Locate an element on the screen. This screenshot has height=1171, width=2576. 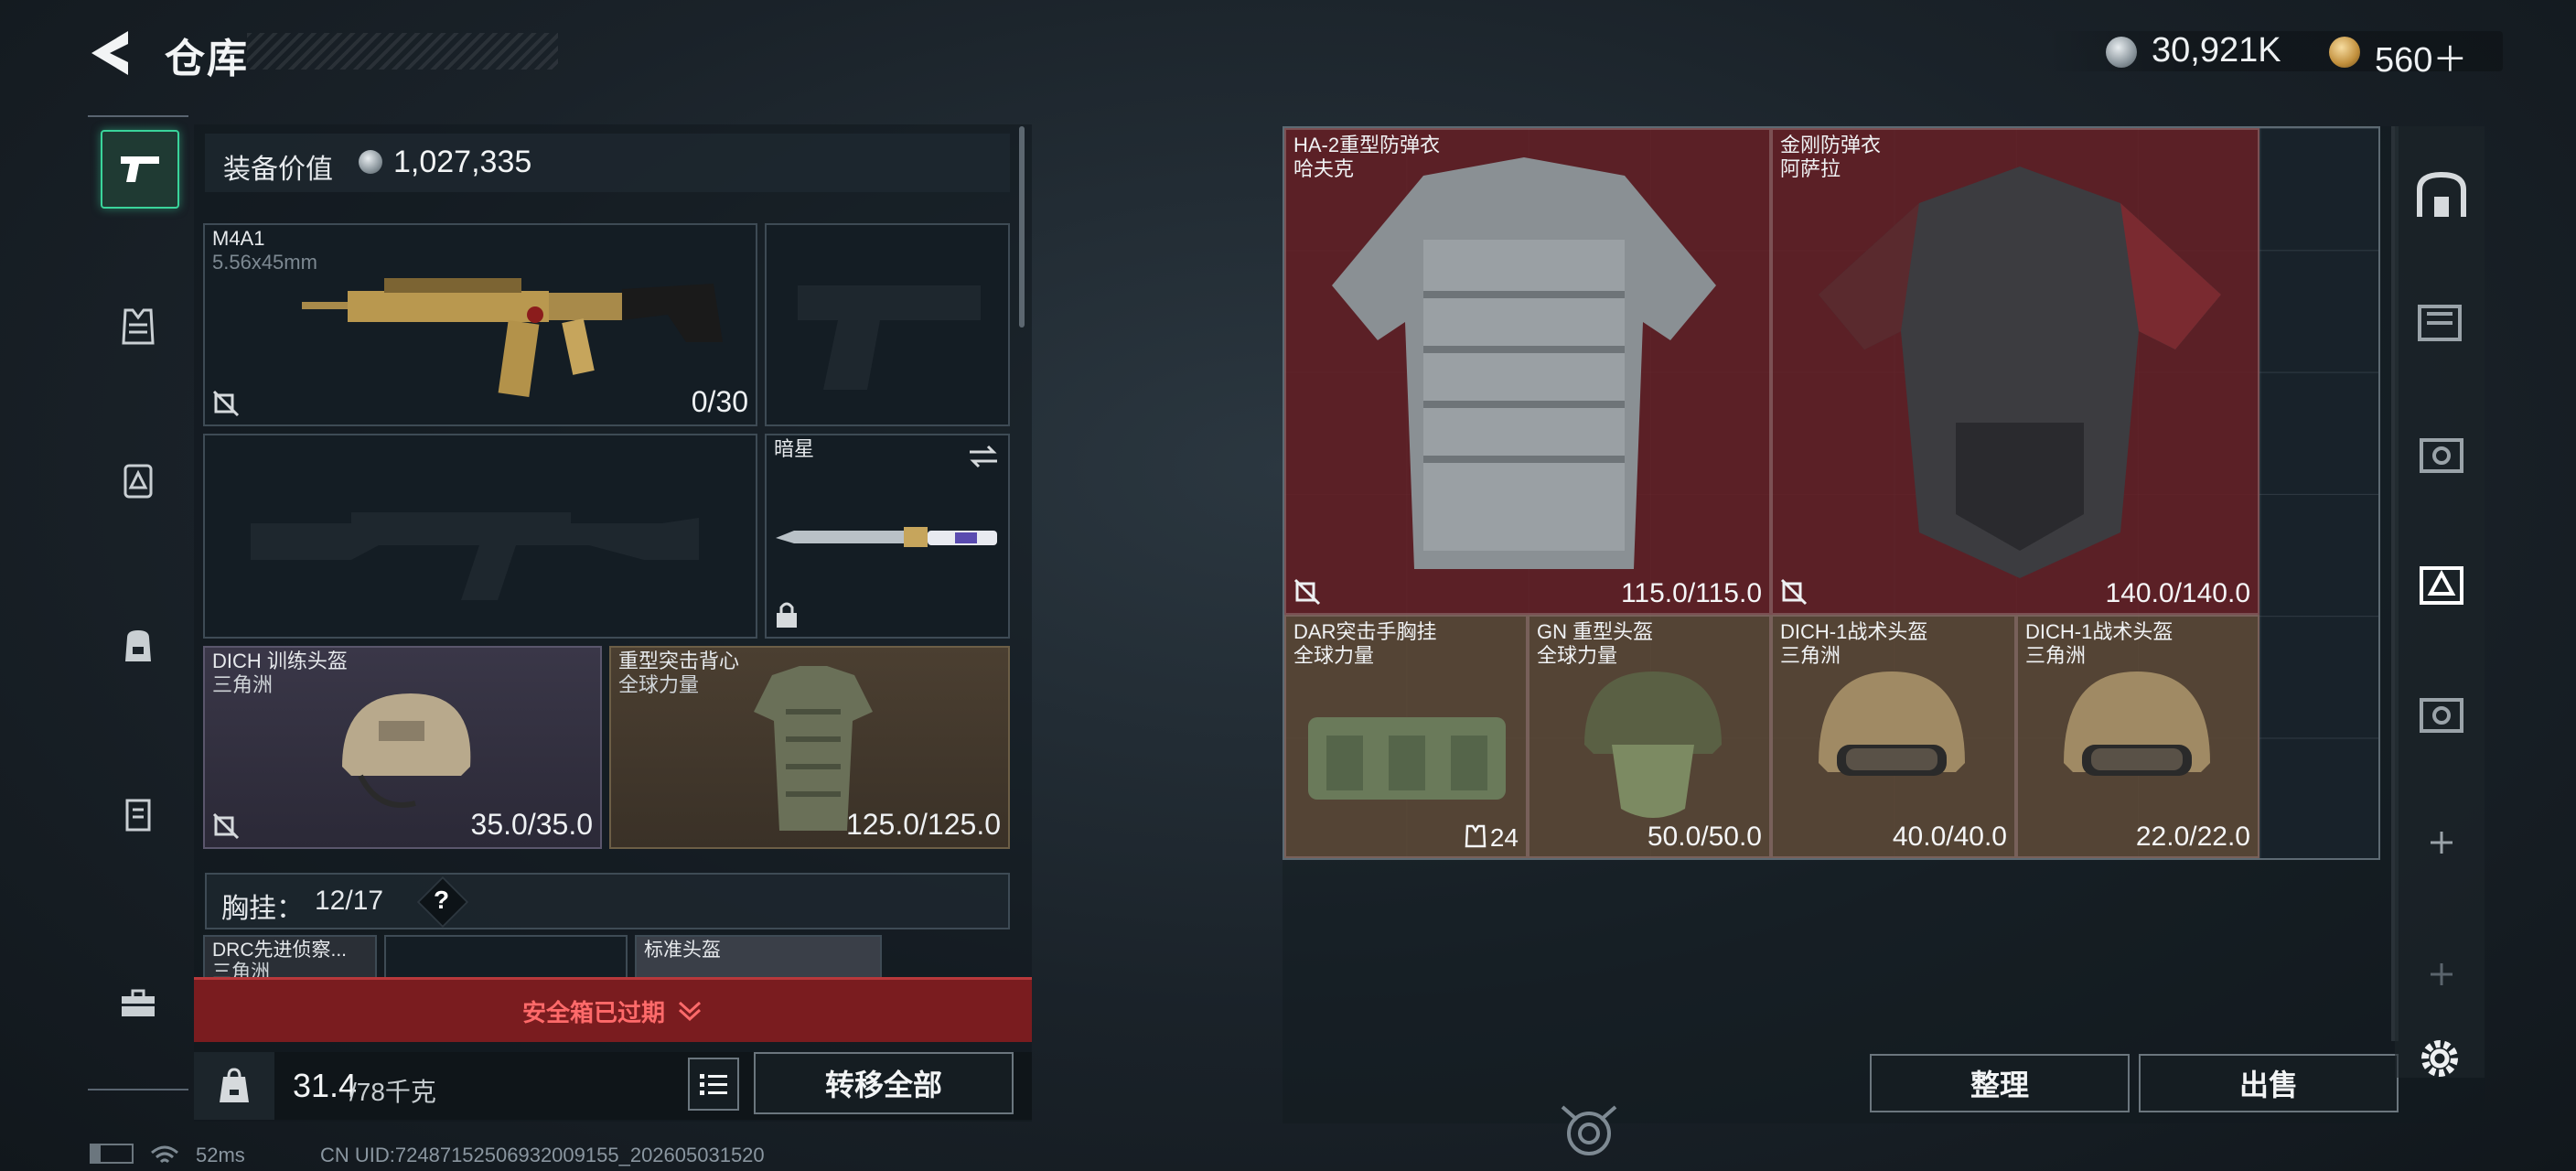
helmet-slot: DICH 训练头盔 三角洲 35.0/35.0 is located at coordinates (402, 747).